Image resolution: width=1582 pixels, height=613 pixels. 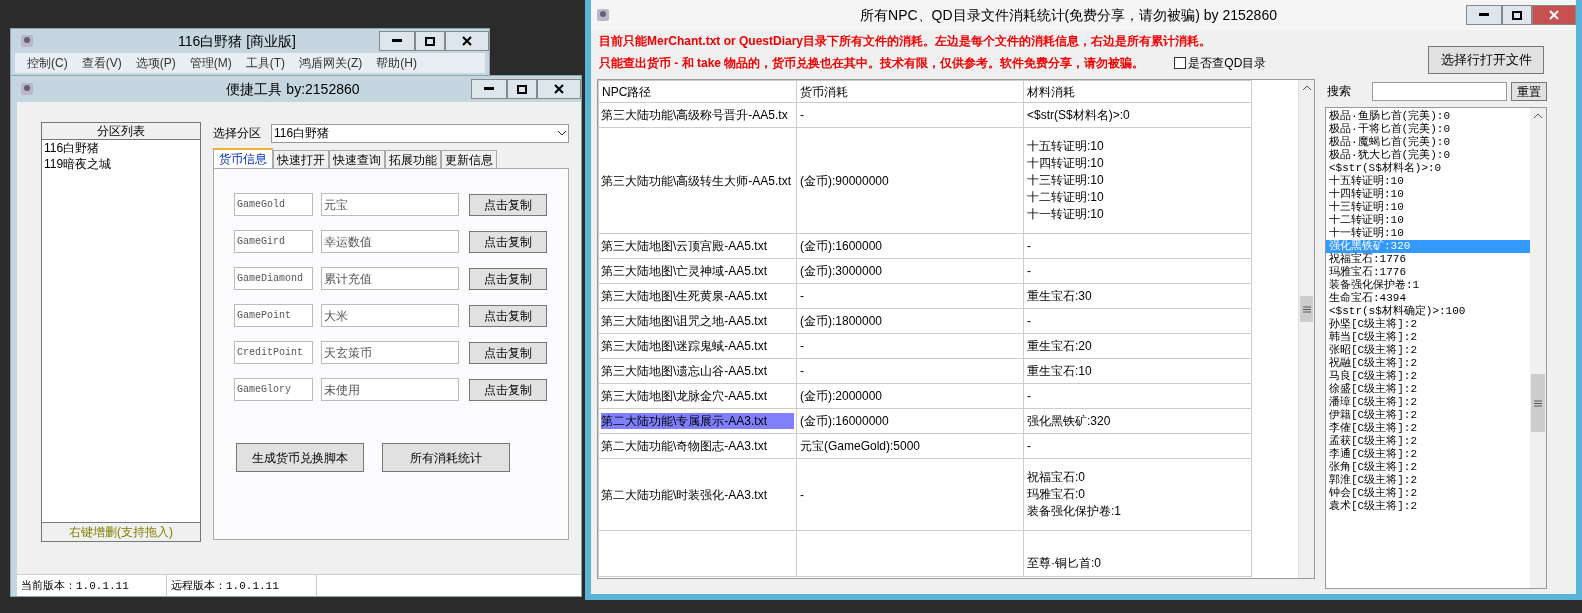 What do you see at coordinates (390, 389) in the screenshot?
I see `currency-name-field: 未使用` at bounding box center [390, 389].